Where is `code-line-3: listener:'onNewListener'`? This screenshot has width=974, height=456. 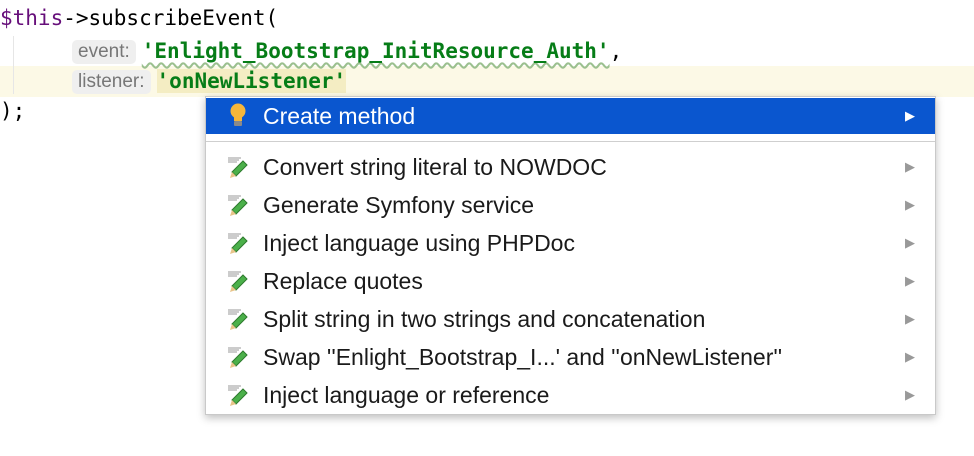
code-line-3: listener:'onNewListener' is located at coordinates (209, 81).